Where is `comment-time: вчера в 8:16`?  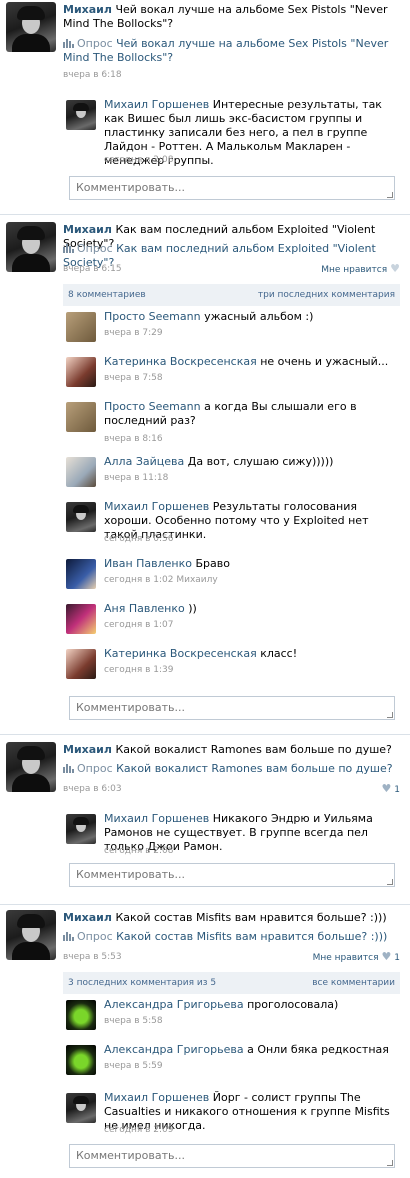
comment-time: вчера в 8:16 is located at coordinates (133, 439).